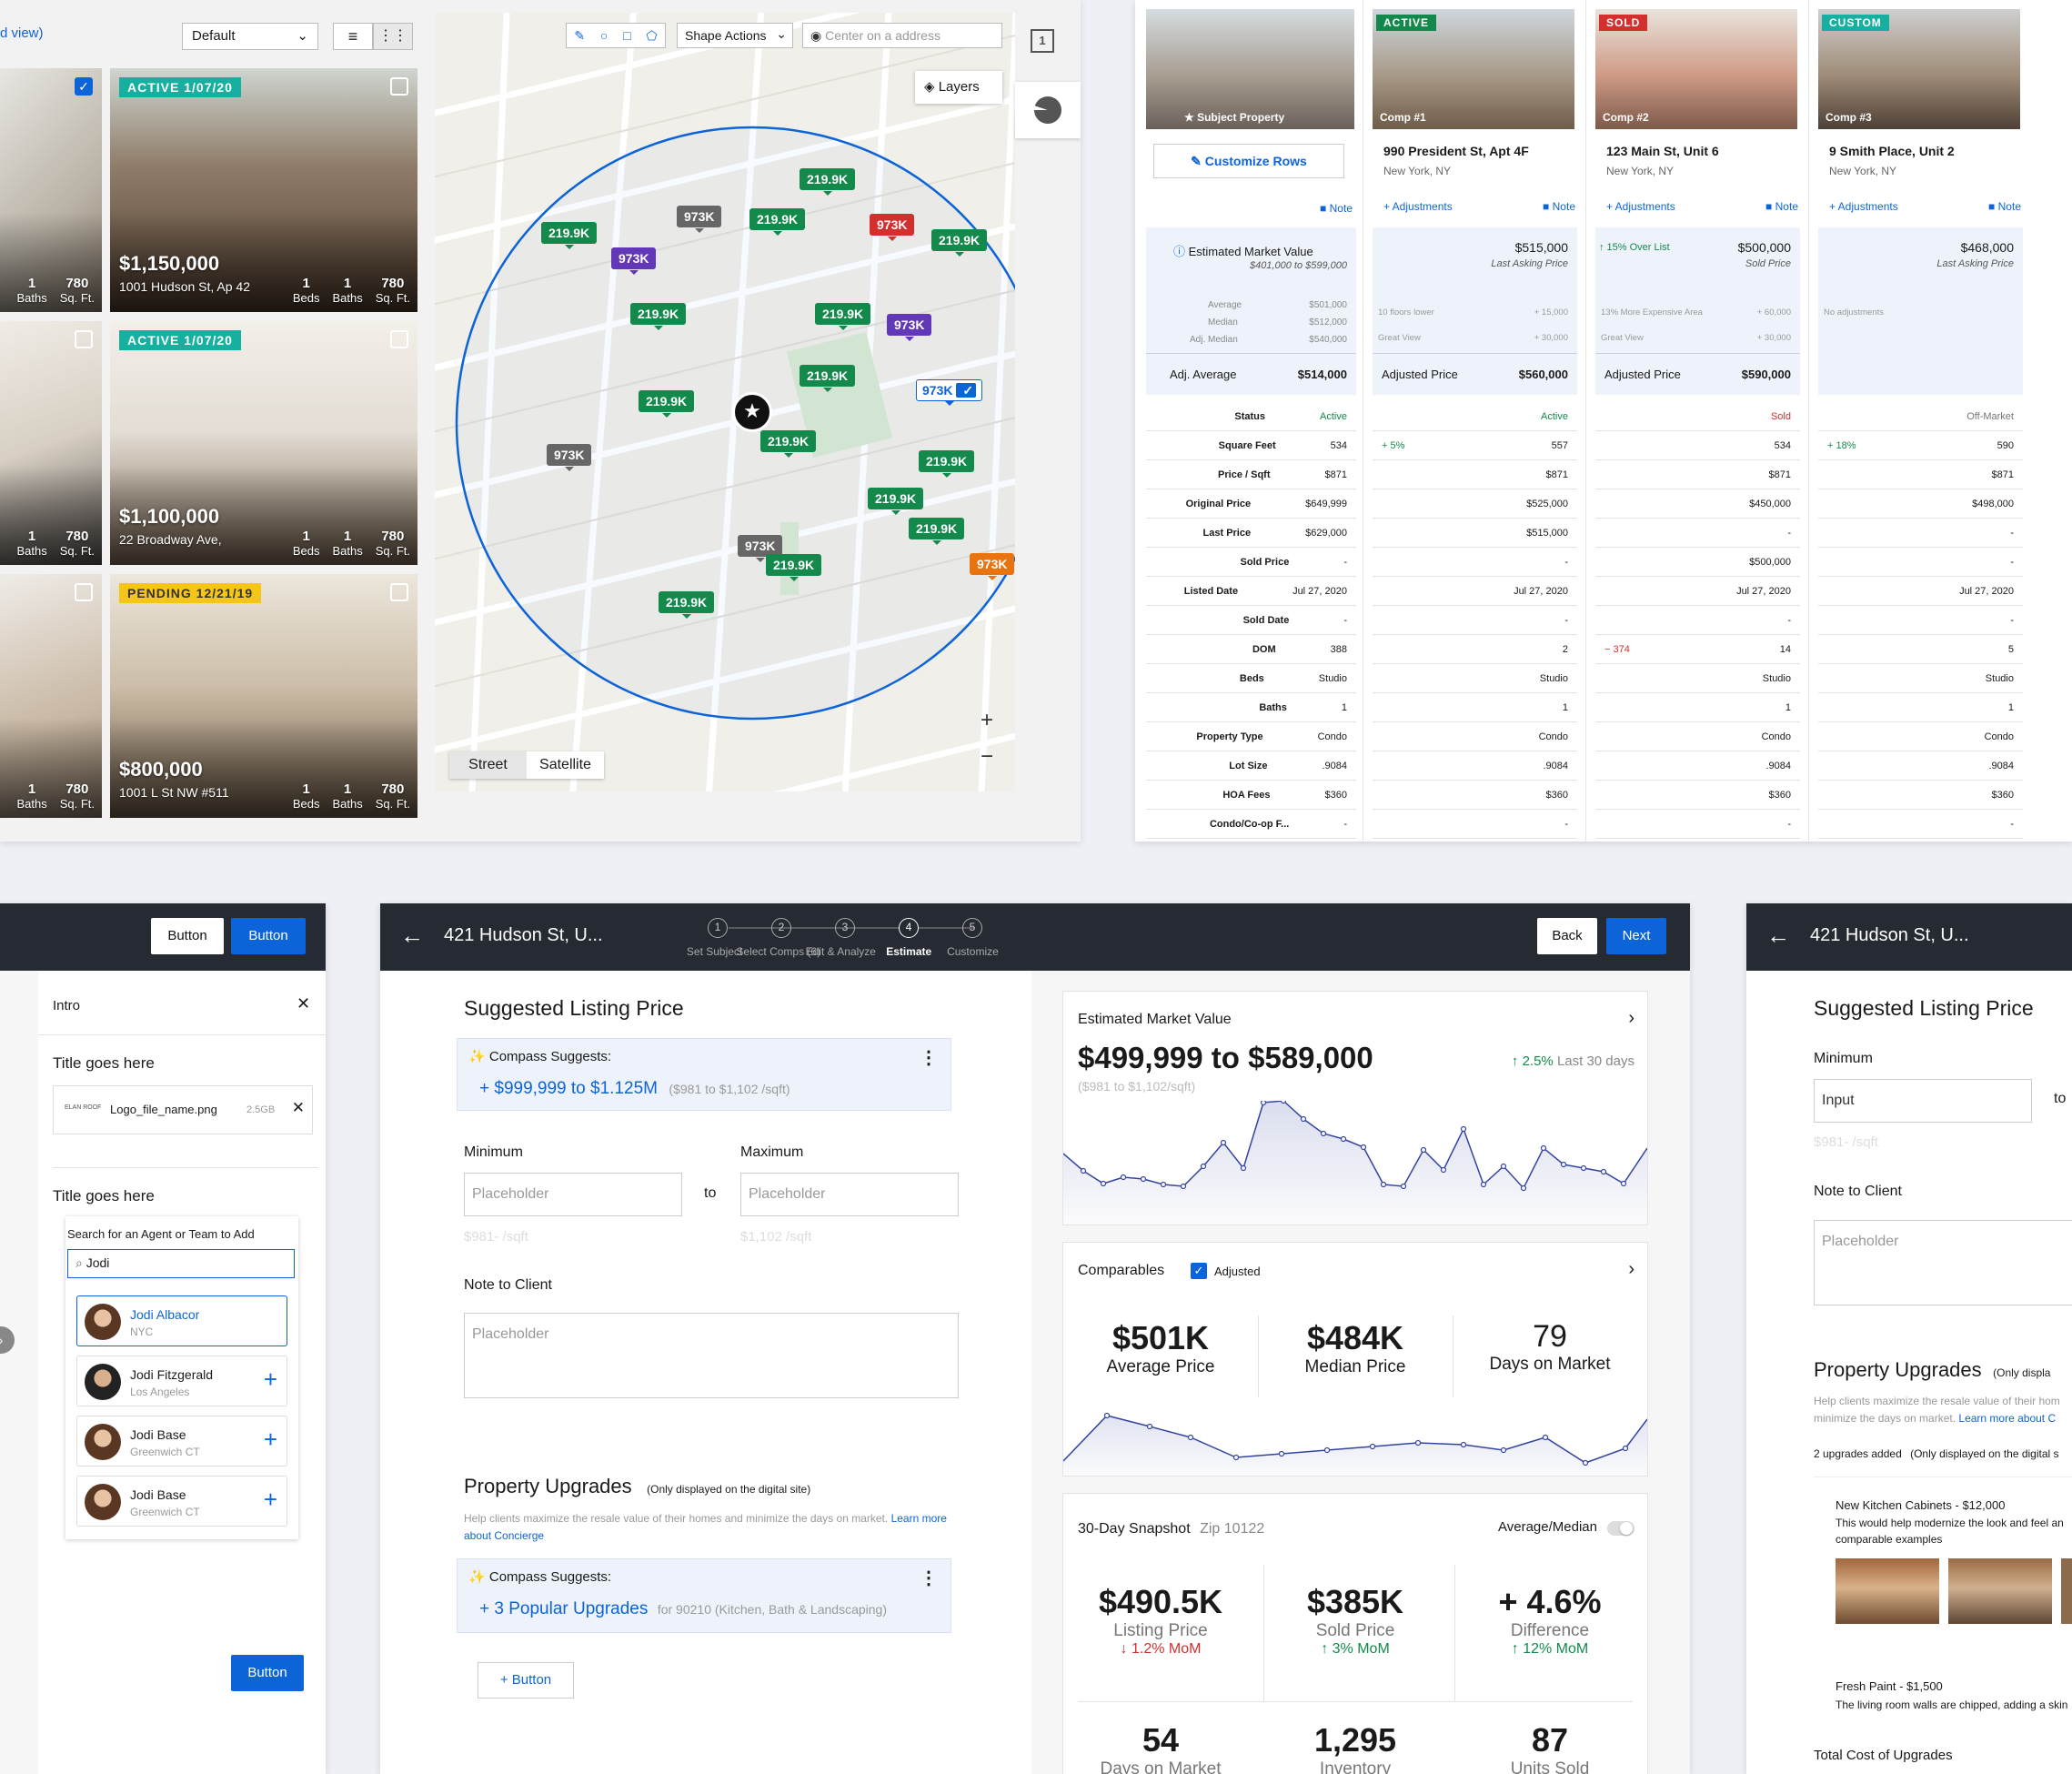 Image resolution: width=2072 pixels, height=1774 pixels. I want to click on comp-photo: ACTIVE Comp #1, so click(1473, 69).